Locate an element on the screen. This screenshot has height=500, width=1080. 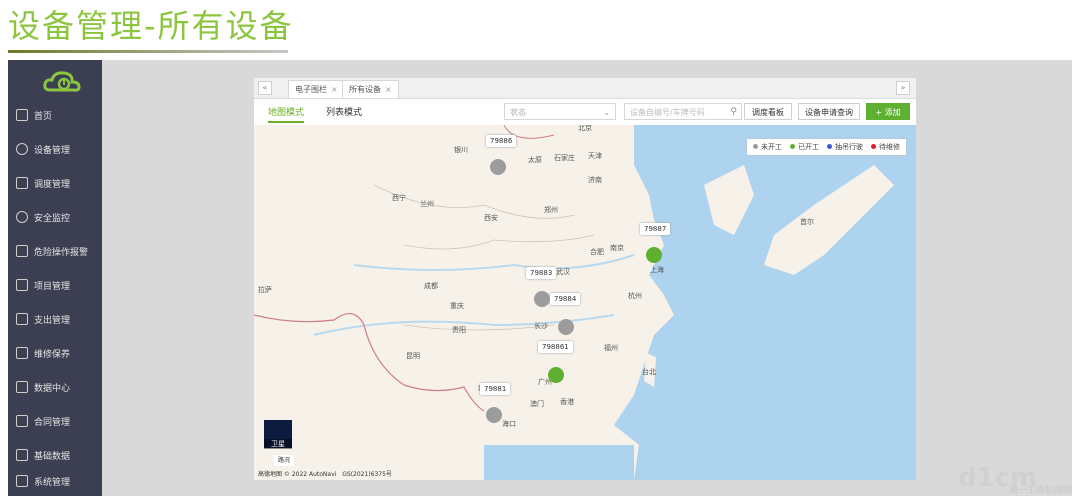
search-icon: ⚲ is located at coordinates (733, 112).